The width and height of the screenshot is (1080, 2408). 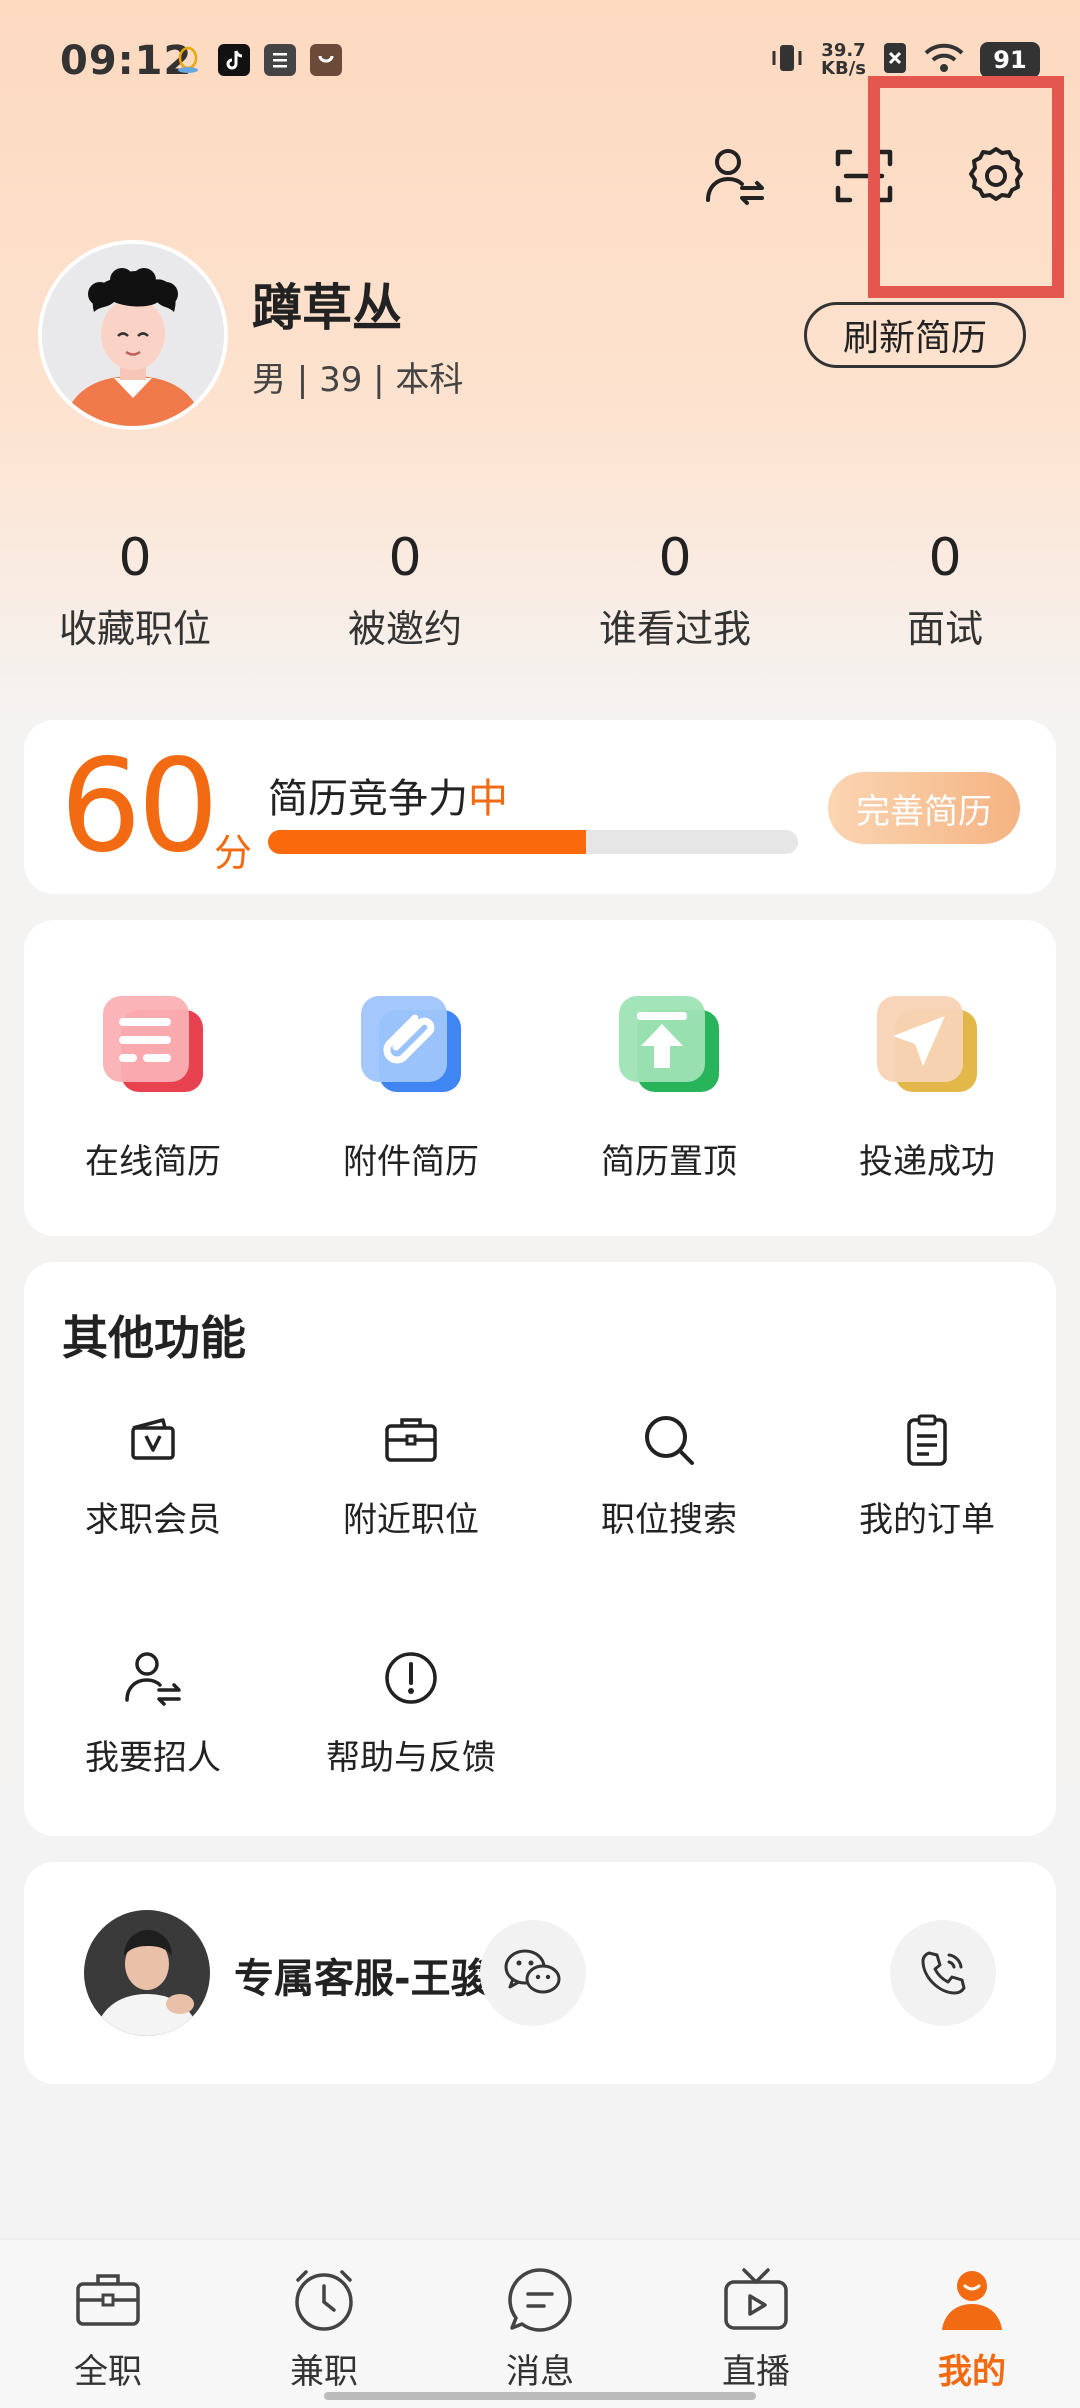 I want to click on stat-label: 面试, so click(x=944, y=629).